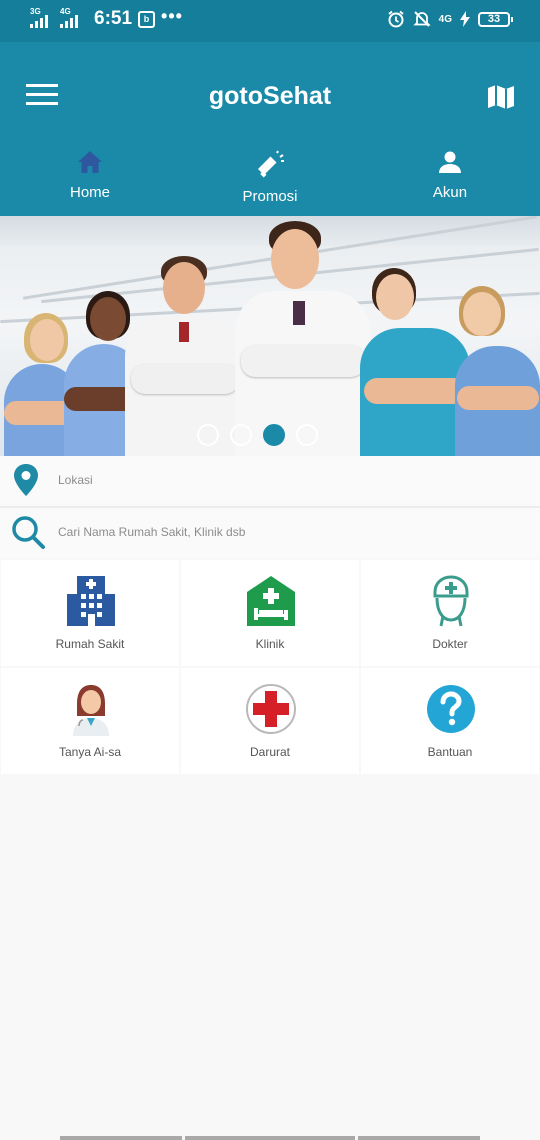  Describe the element at coordinates (270, 644) in the screenshot. I see `menu-klinik-label: Klinik` at that location.